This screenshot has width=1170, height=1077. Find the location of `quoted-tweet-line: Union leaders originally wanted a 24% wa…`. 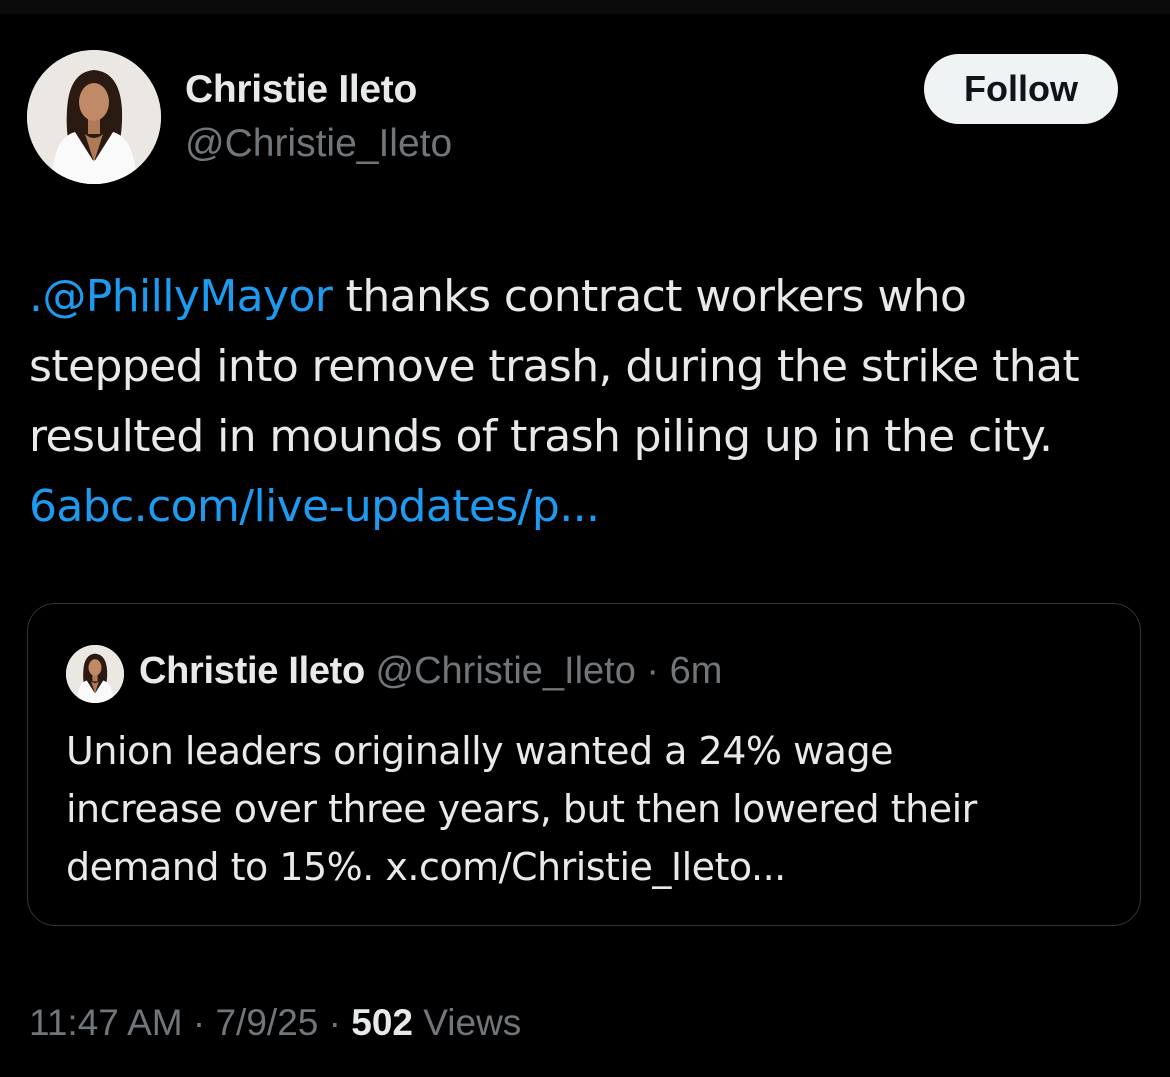

quoted-tweet-line: Union leaders originally wanted a 24% wa… is located at coordinates (479, 751).